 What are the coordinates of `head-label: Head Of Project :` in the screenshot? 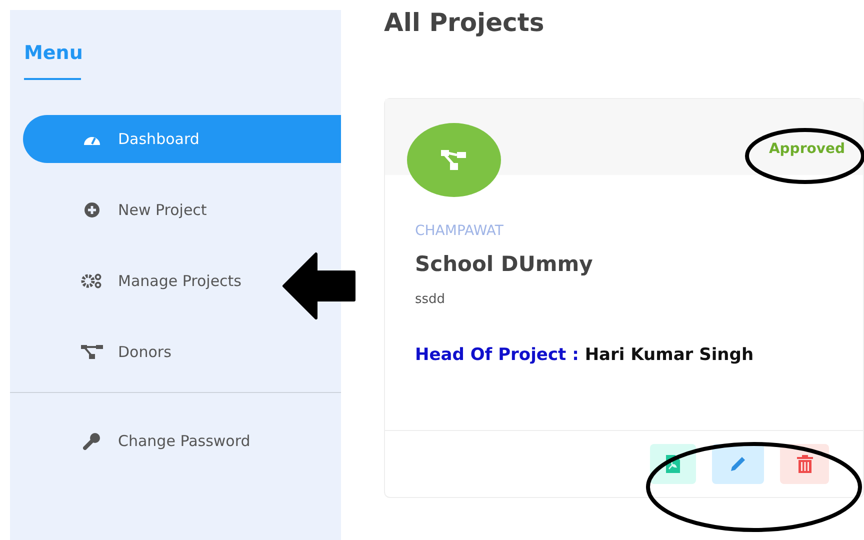 It's located at (497, 355).